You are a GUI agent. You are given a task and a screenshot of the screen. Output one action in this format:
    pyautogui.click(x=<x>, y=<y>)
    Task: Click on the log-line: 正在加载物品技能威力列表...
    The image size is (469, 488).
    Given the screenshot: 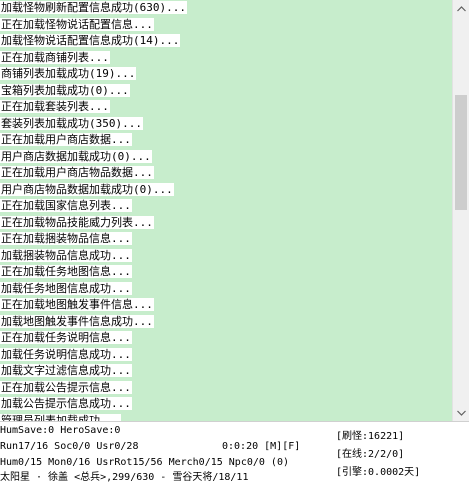 What is the action you would take?
    pyautogui.click(x=226, y=223)
    